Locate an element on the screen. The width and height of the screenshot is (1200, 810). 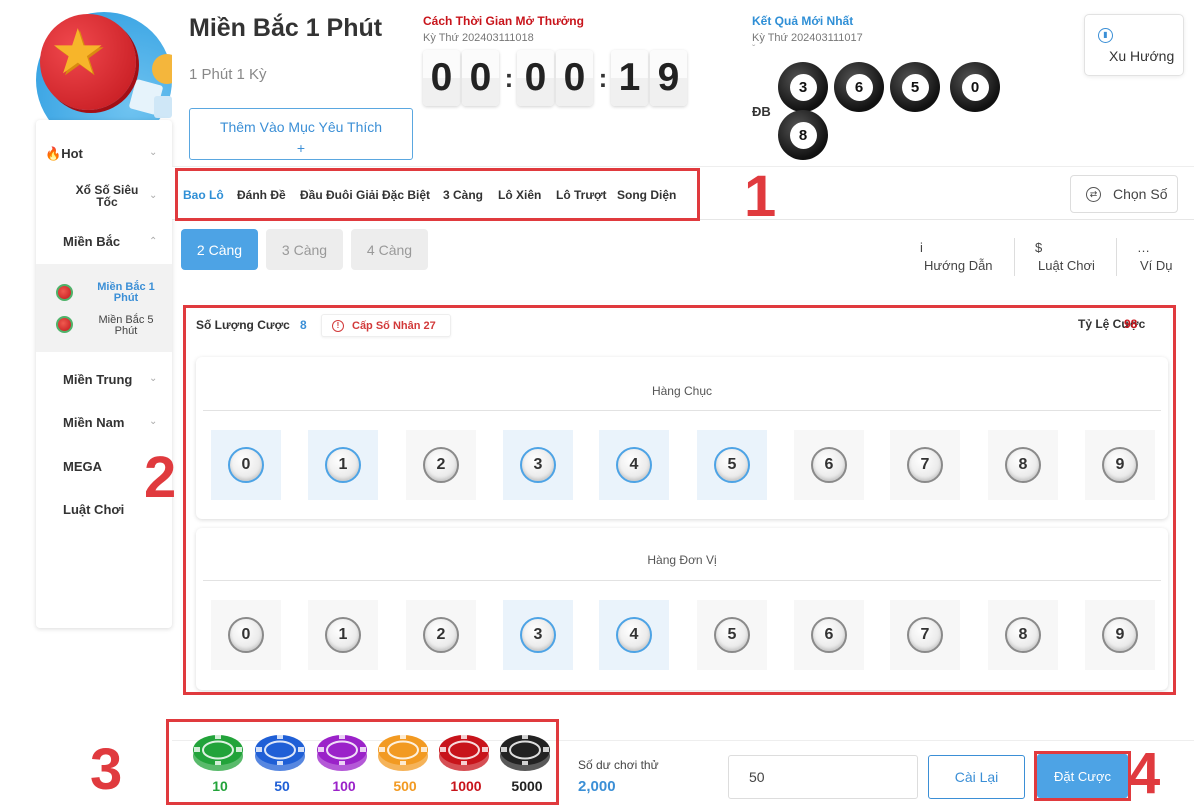
result-ball-number: 3 is located at coordinates (803, 87).